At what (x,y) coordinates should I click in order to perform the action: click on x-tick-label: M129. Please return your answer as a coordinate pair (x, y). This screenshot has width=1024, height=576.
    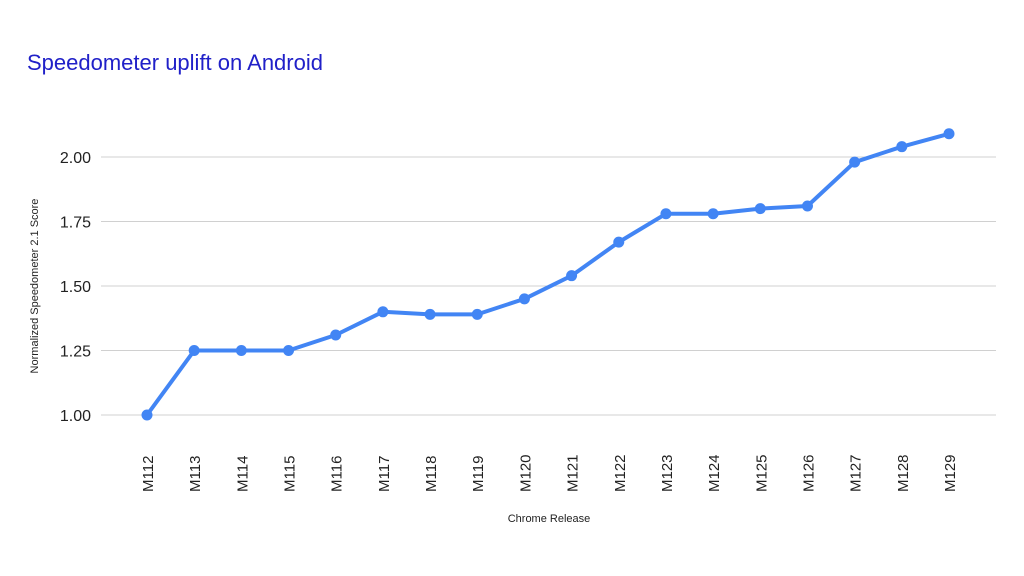
    Looking at the image, I should click on (950, 473).